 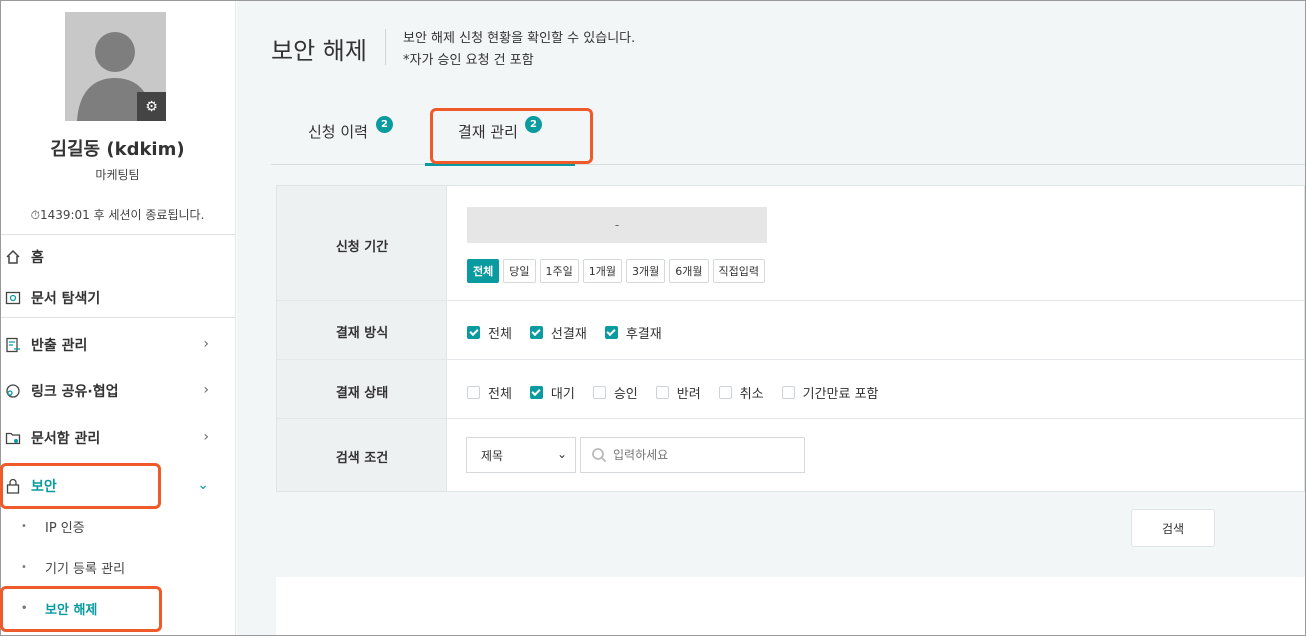 What do you see at coordinates (559, 271) in the screenshot?
I see `period-button-1week: 1주일` at bounding box center [559, 271].